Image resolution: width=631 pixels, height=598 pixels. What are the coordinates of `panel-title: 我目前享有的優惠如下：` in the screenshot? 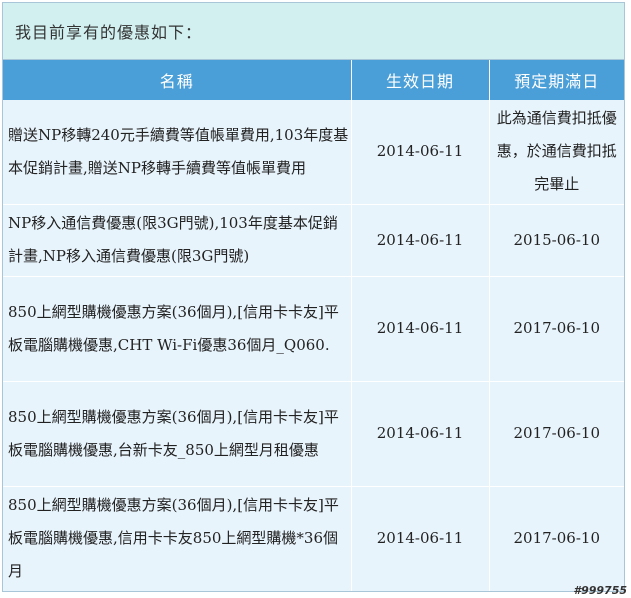 It's located at (313, 31).